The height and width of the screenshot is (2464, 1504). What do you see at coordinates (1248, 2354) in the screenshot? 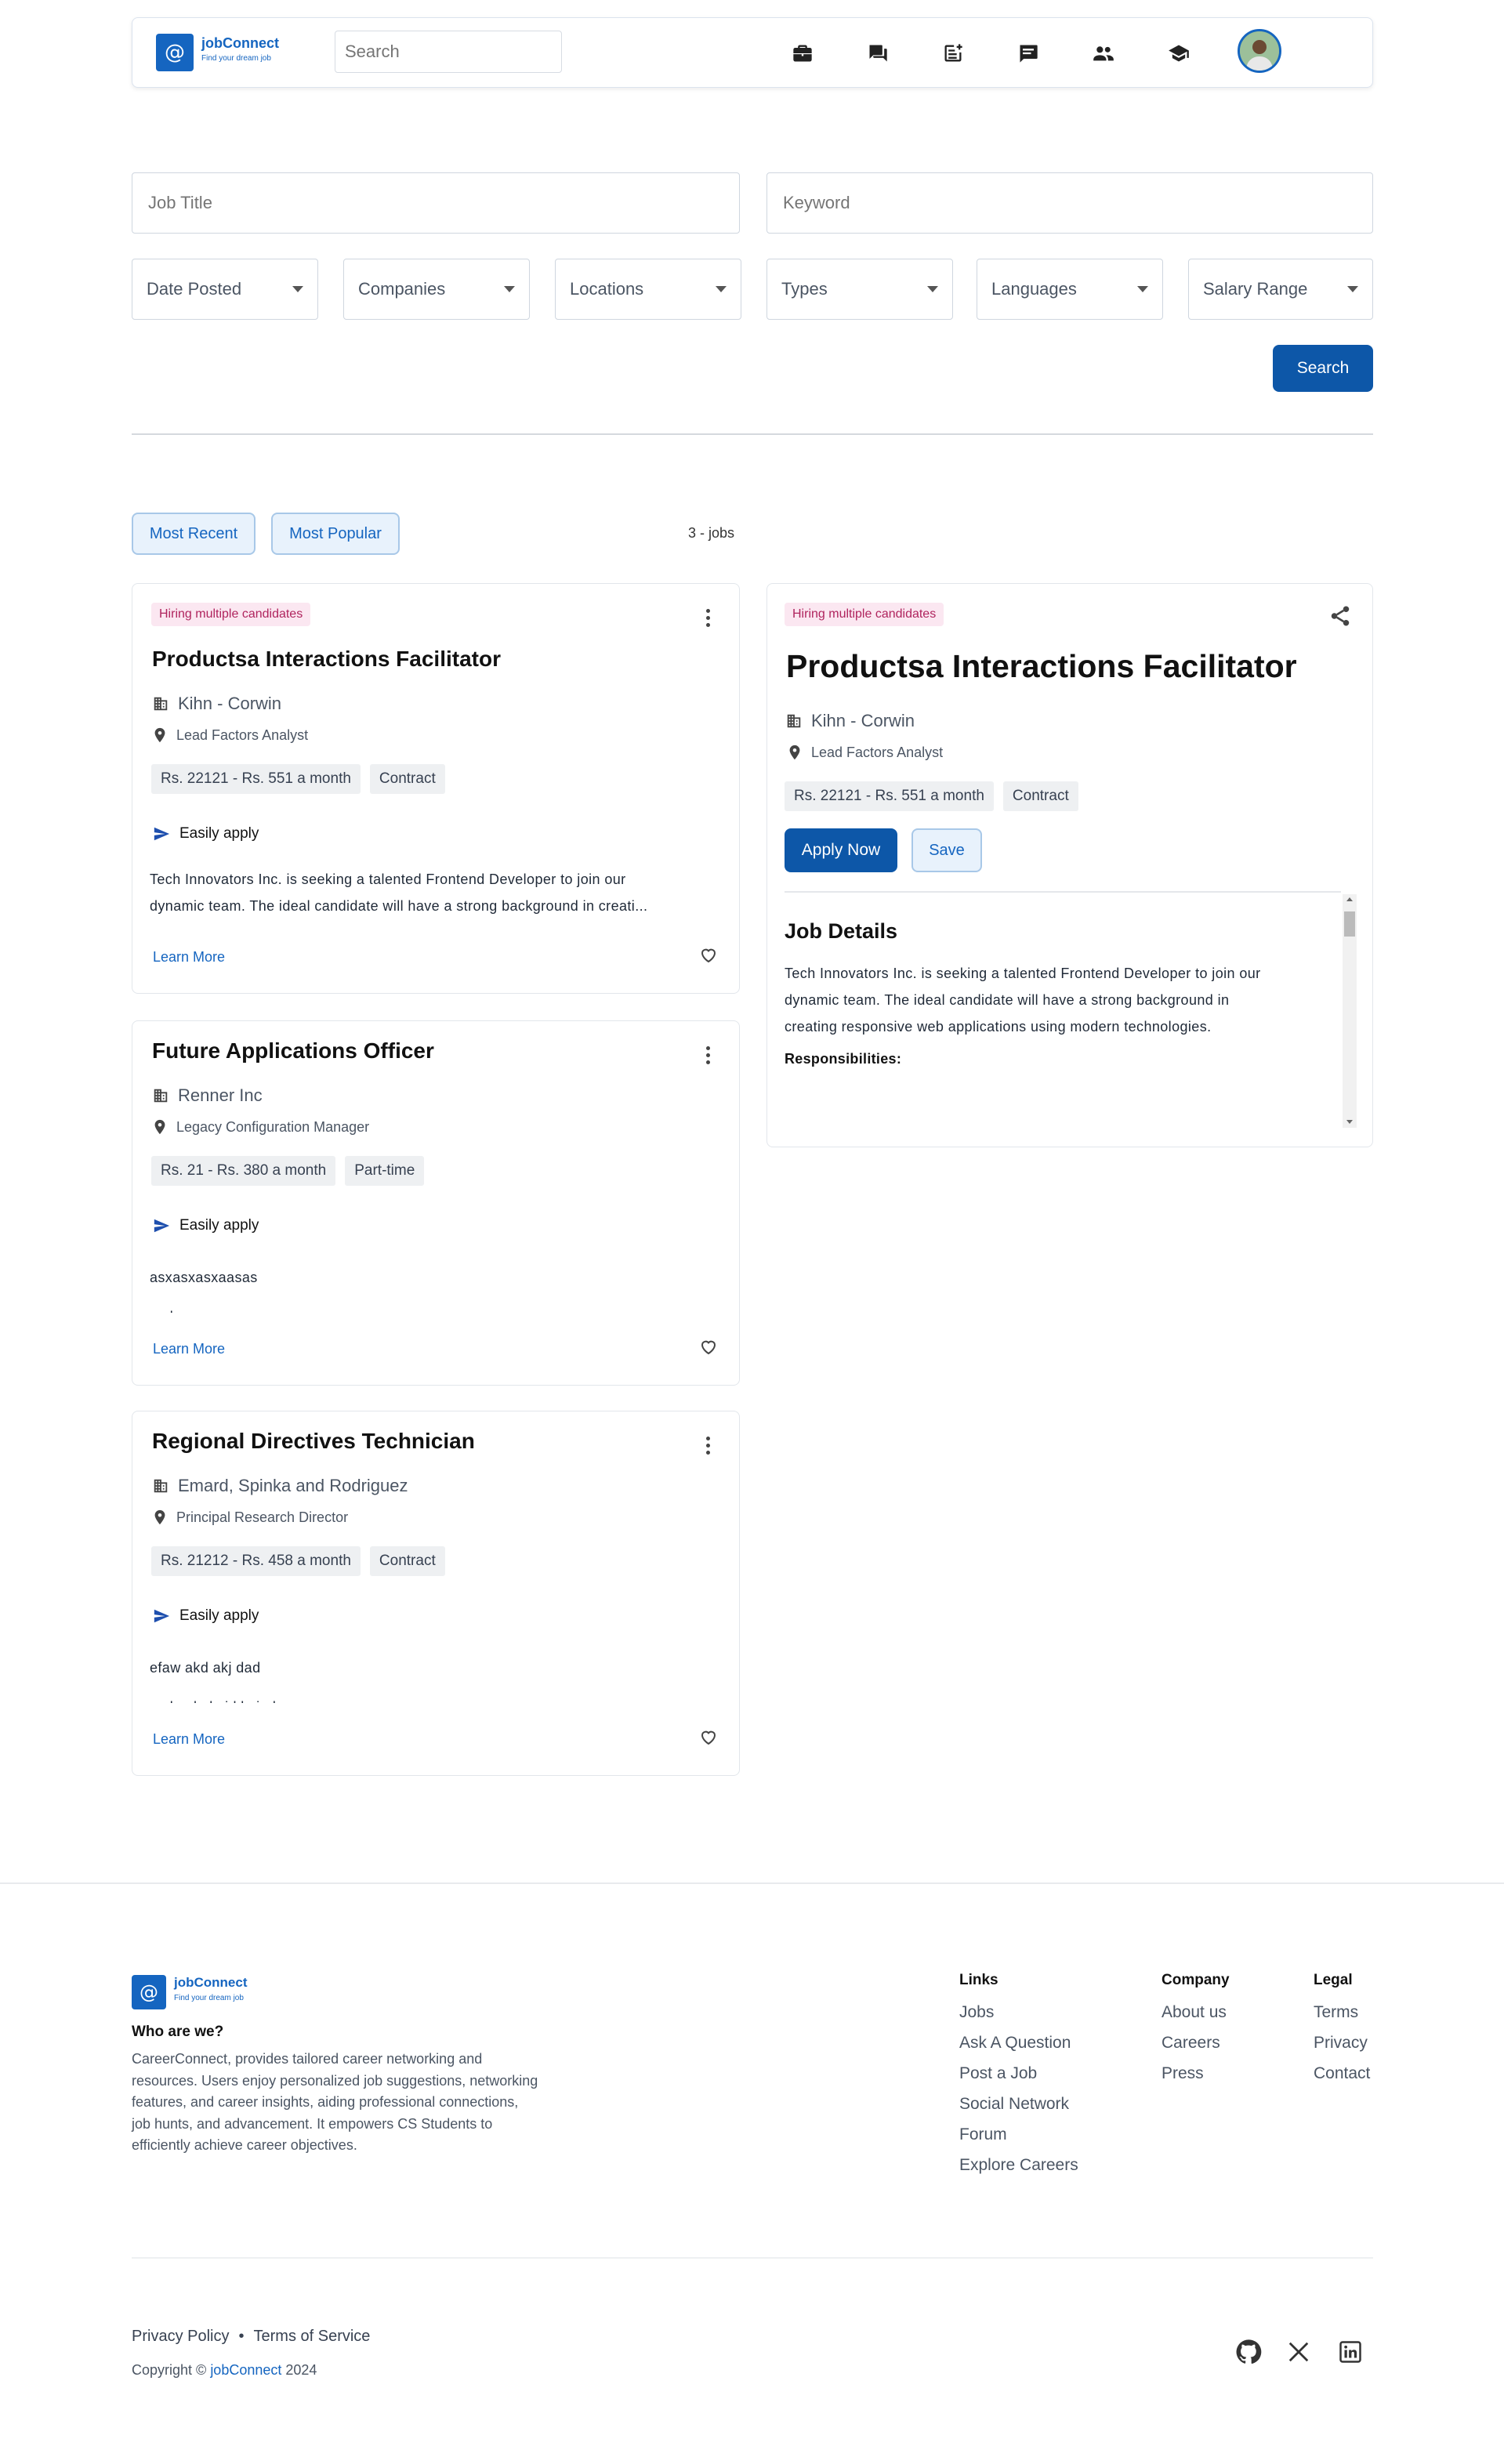
I see `github-icon` at bounding box center [1248, 2354].